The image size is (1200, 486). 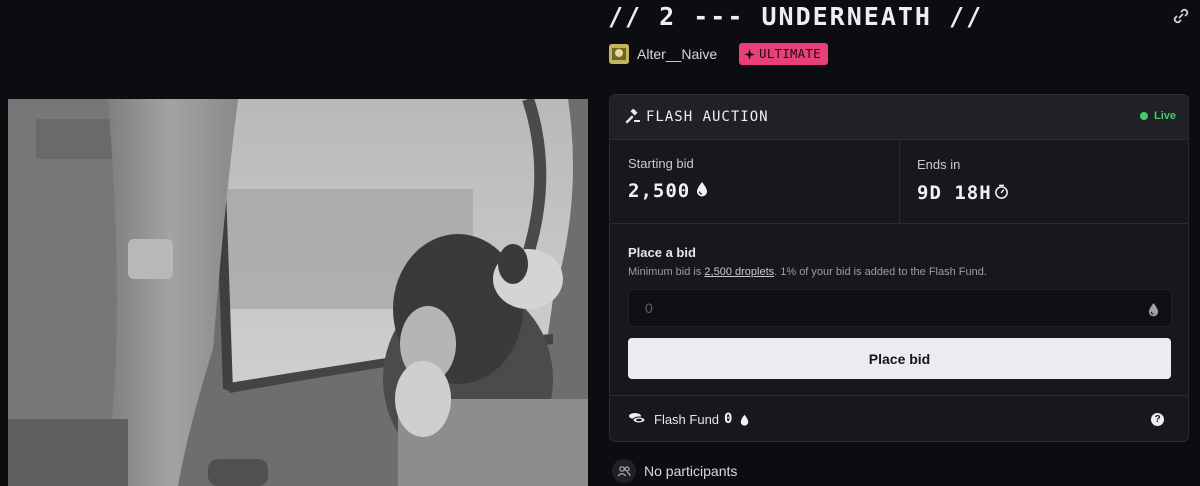 What do you see at coordinates (666, 272) in the screenshot?
I see `bid-help-prefix: Minimum bid is` at bounding box center [666, 272].